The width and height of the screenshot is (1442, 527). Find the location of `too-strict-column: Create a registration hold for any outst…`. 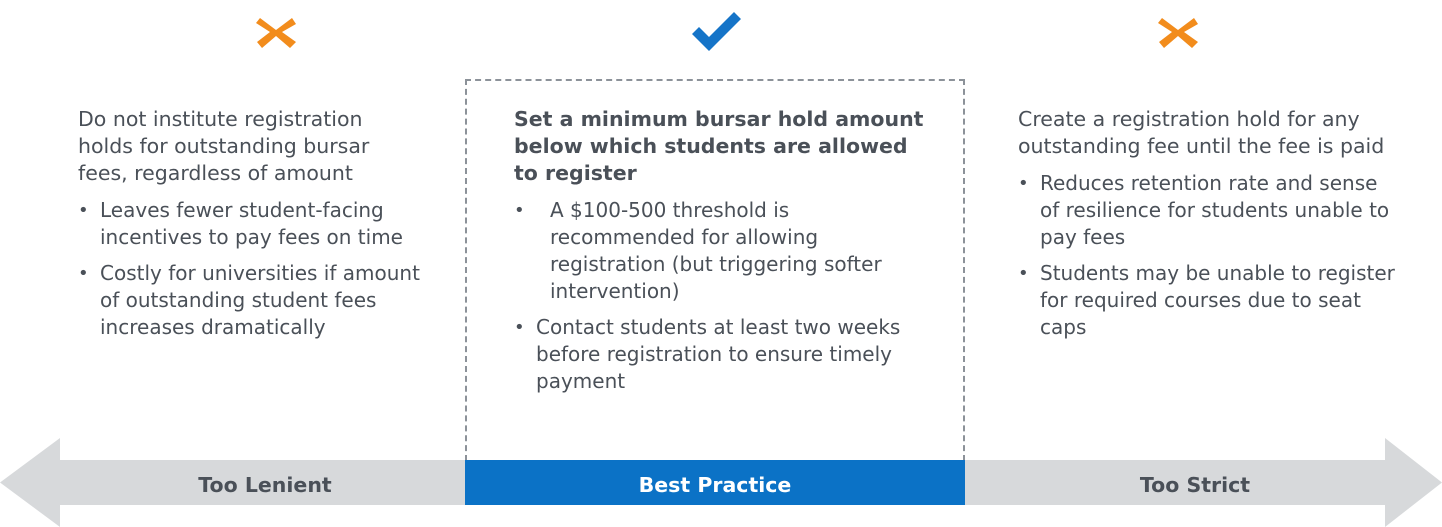

too-strict-column: Create a registration hold for any outst… is located at coordinates (1208, 228).